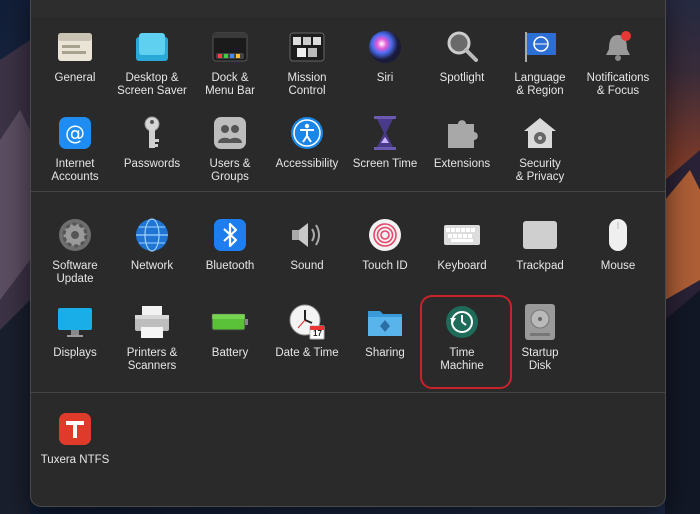 The image size is (700, 514). Describe the element at coordinates (618, 258) in the screenshot. I see `pref-mouse: Mouse` at that location.